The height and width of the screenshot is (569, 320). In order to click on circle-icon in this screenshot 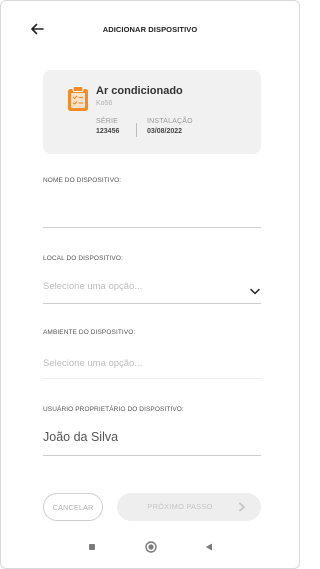, I will do `click(151, 547)`.